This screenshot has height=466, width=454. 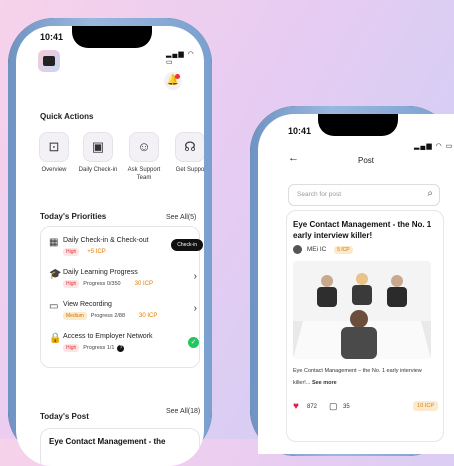 What do you see at coordinates (121, 348) in the screenshot?
I see `help-icon: ?` at bounding box center [121, 348].